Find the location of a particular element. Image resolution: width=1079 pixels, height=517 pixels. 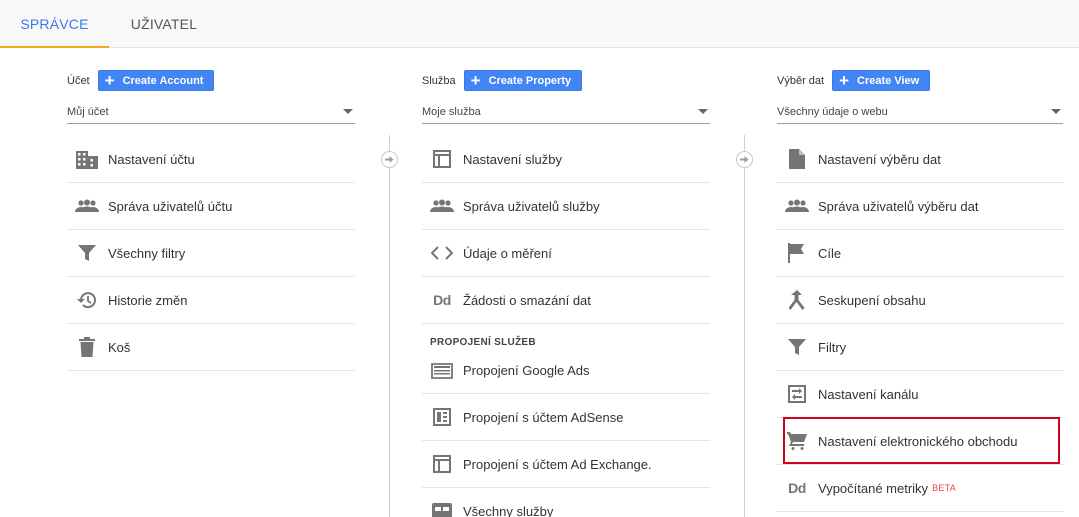

item-label: Všechny filtry is located at coordinates (147, 253).